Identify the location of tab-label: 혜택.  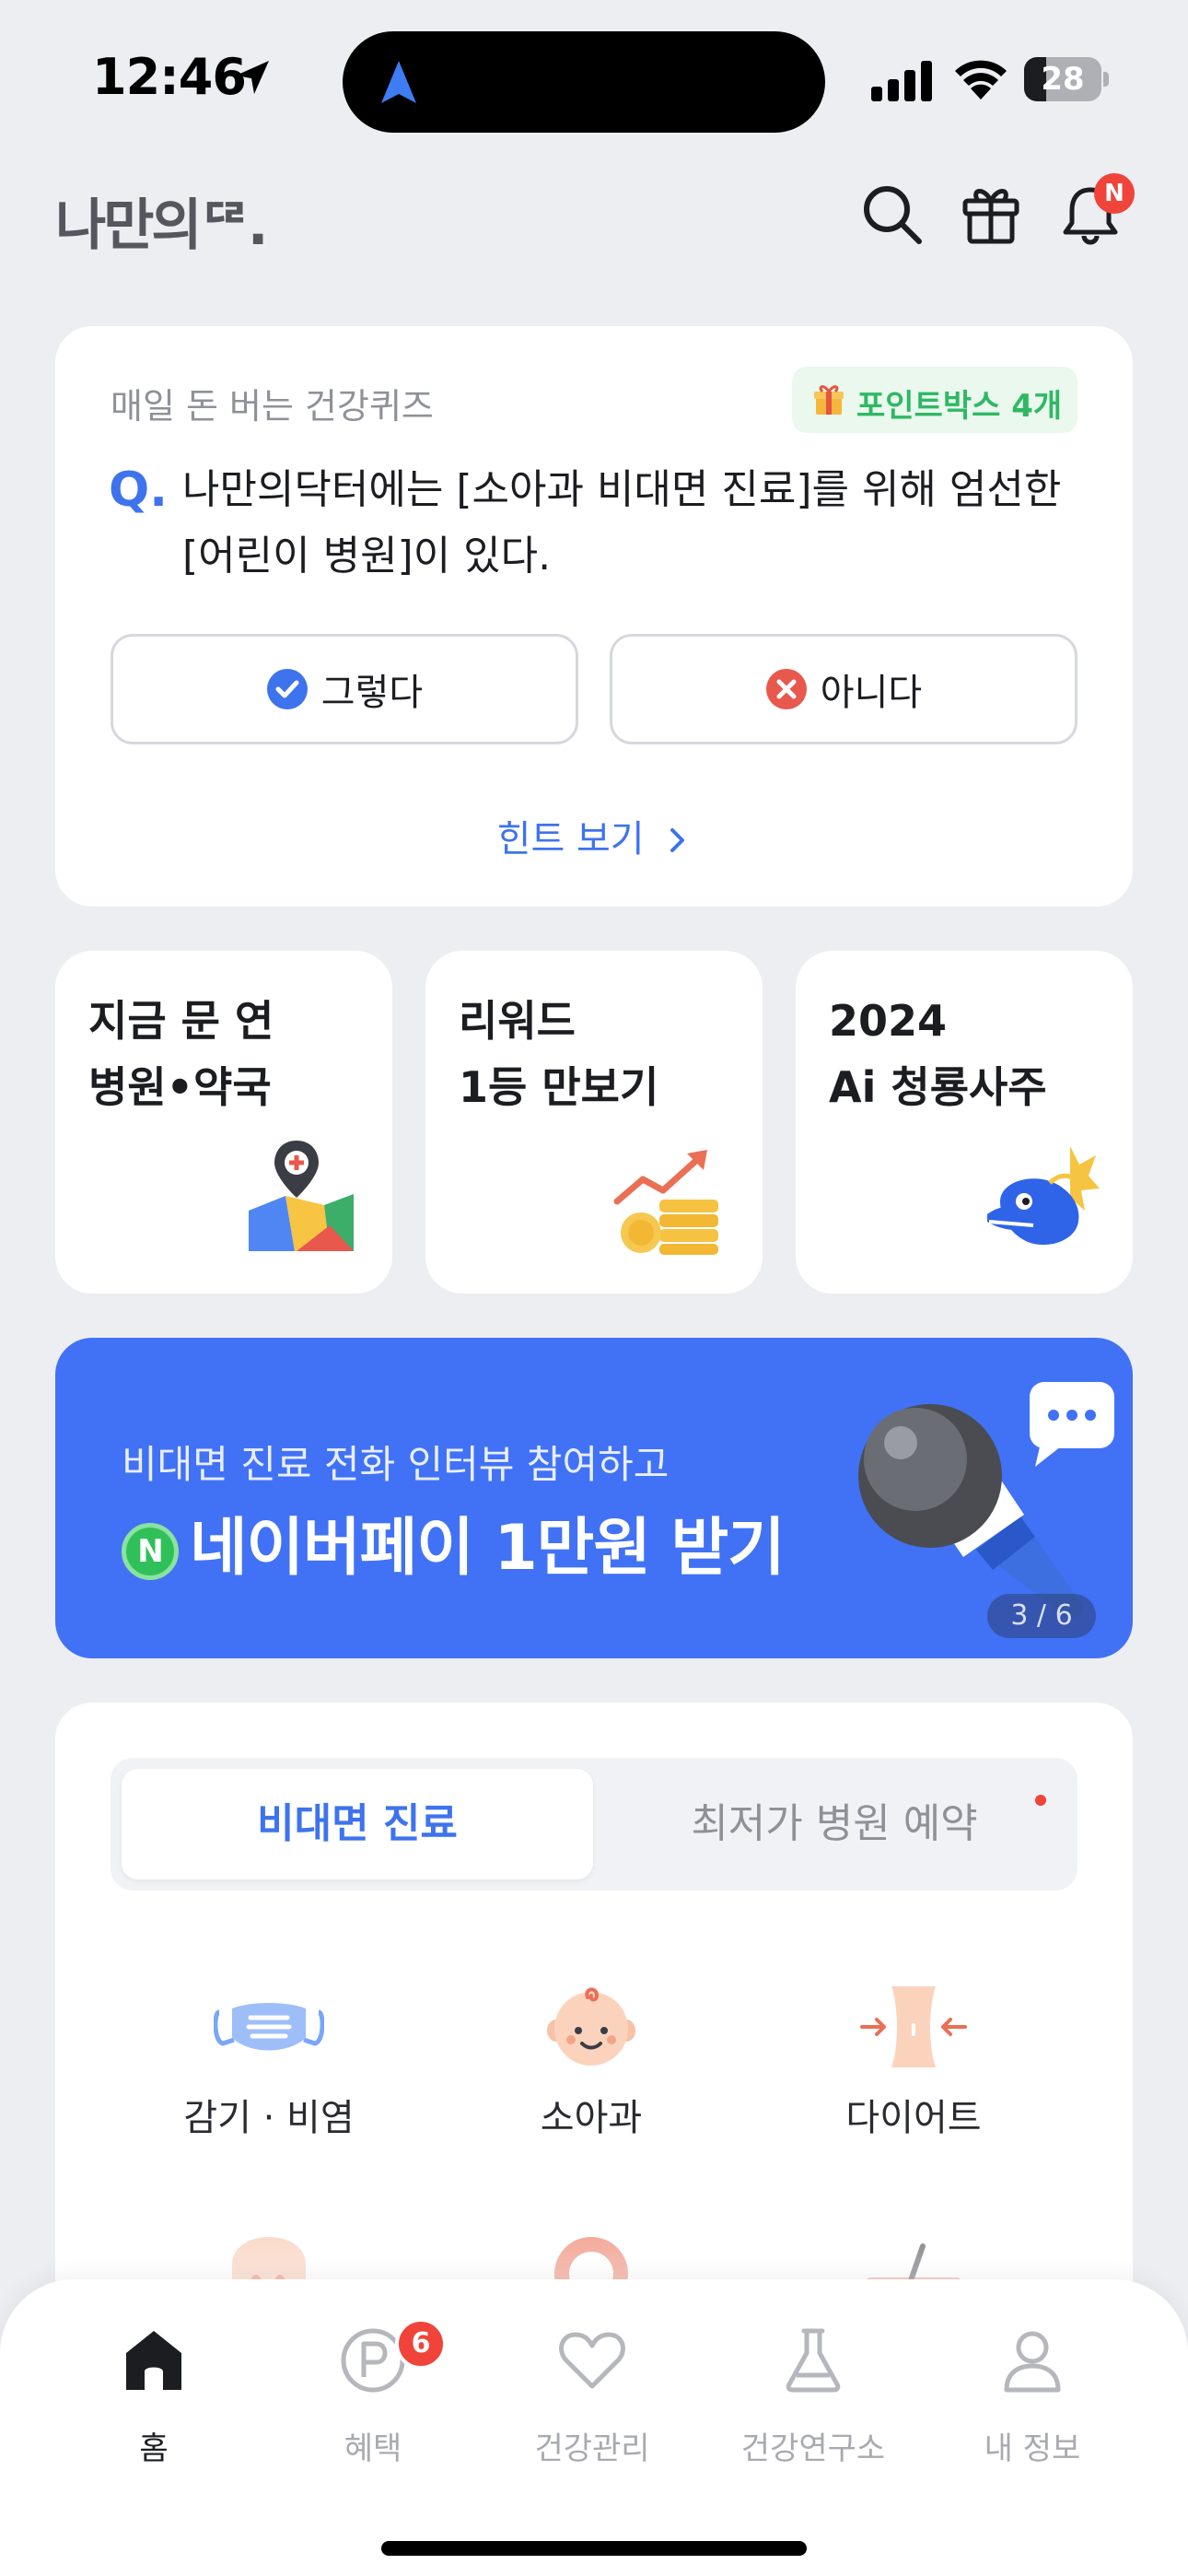
(373, 2448).